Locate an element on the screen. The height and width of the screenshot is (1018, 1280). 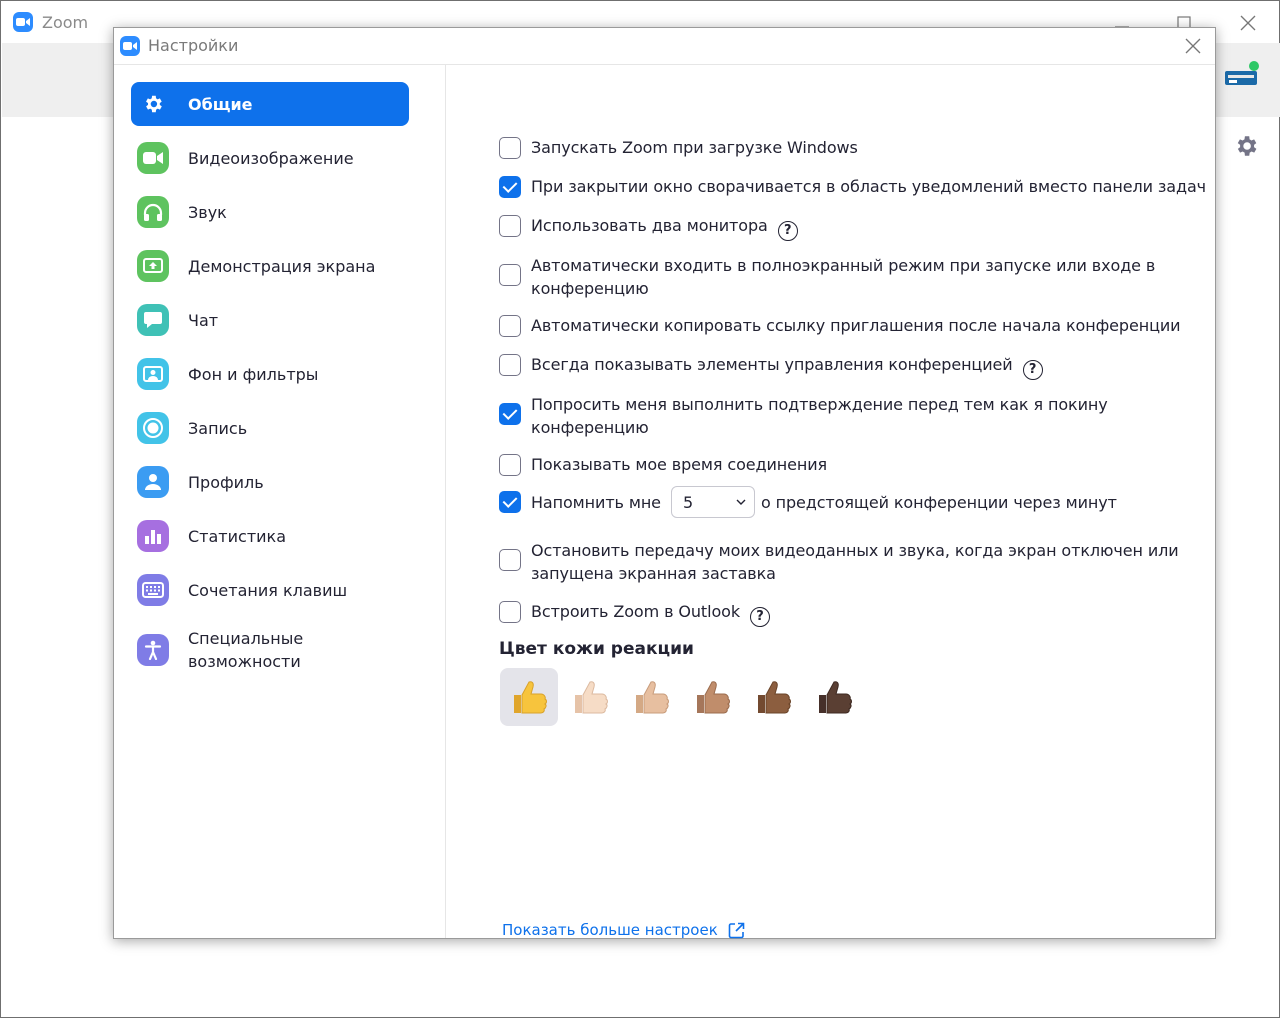
sidebar-item-recording: Запись is located at coordinates (270, 428).